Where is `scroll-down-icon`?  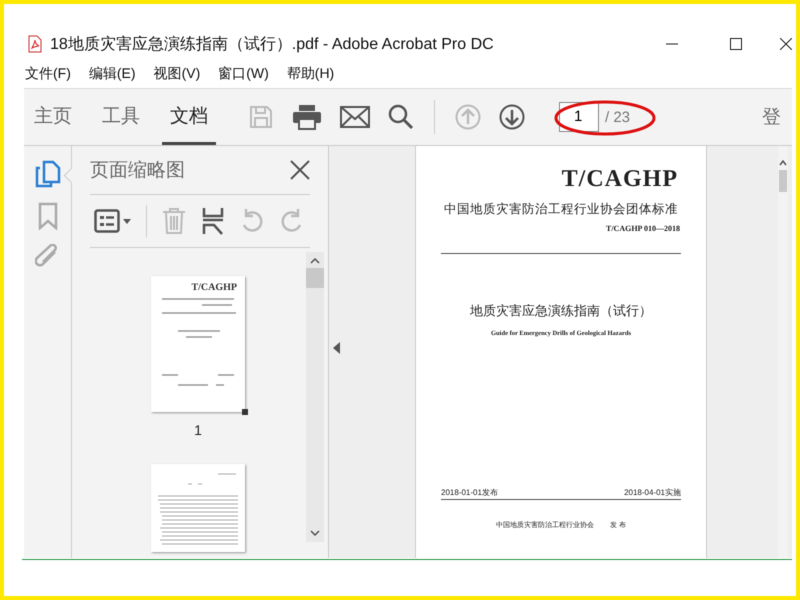
scroll-down-icon is located at coordinates (315, 533).